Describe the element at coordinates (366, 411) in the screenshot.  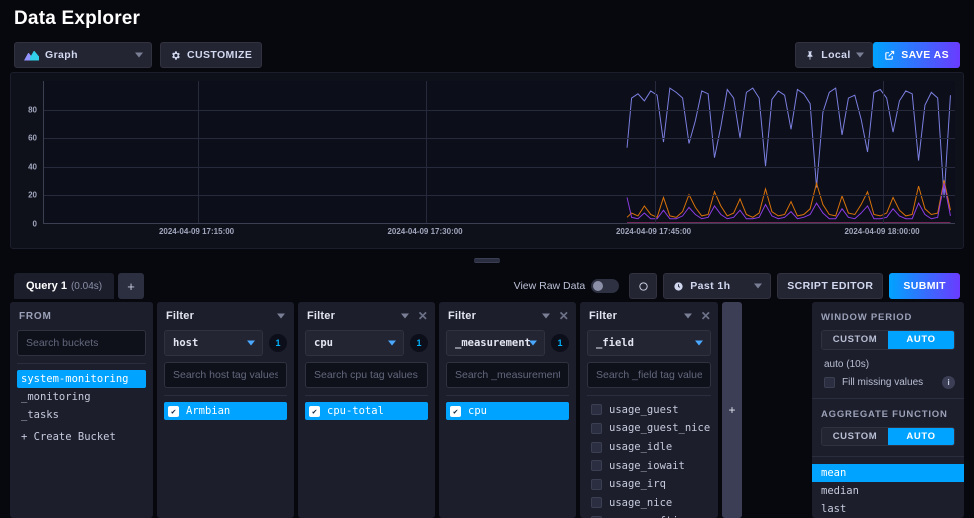
I see `tag-value-item: ✔ cpu-total` at that location.